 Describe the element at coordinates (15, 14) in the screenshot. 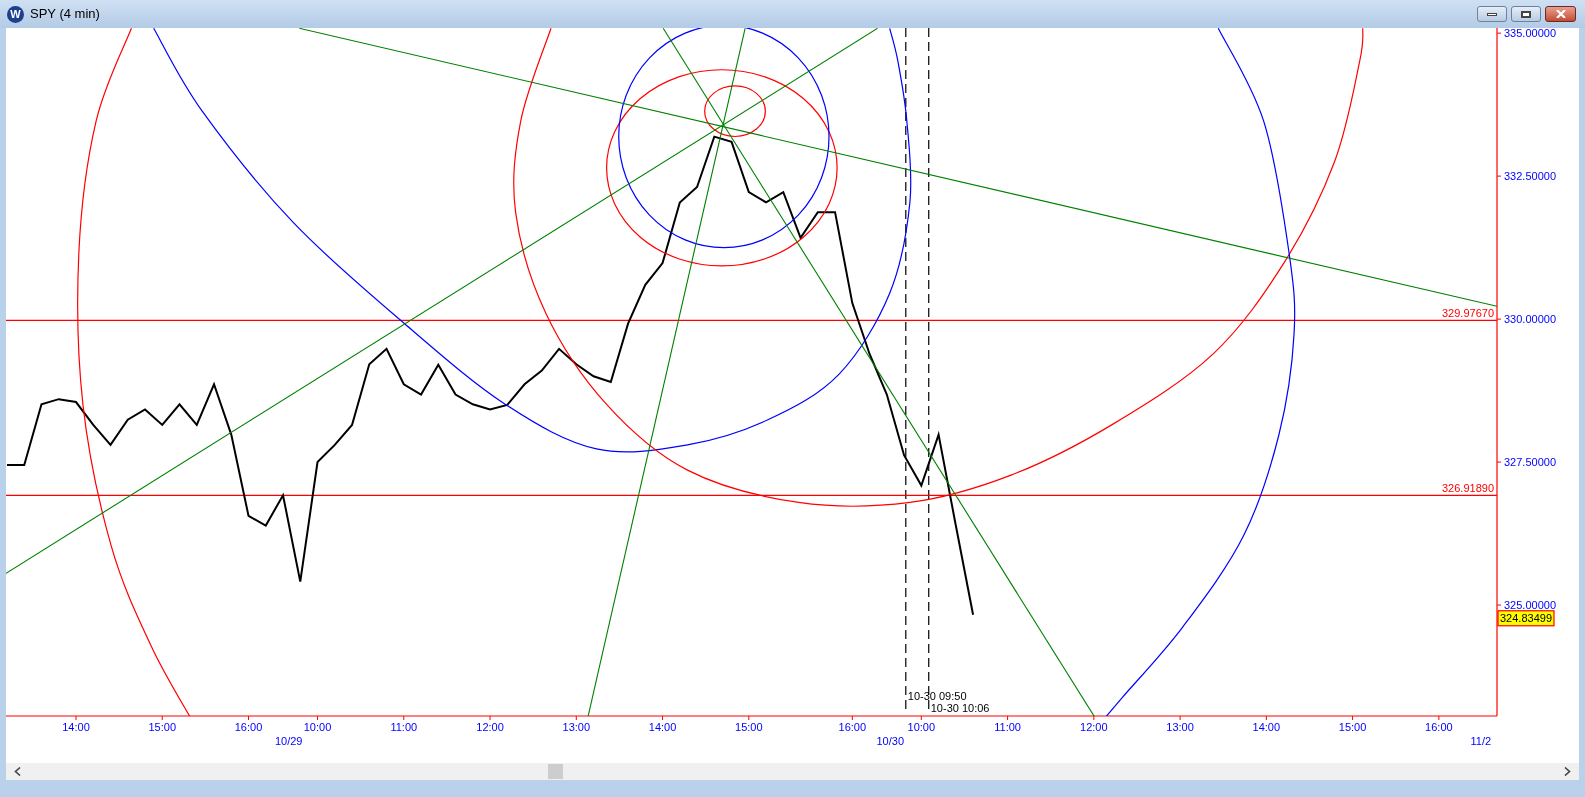

I see `app-logo: W` at that location.